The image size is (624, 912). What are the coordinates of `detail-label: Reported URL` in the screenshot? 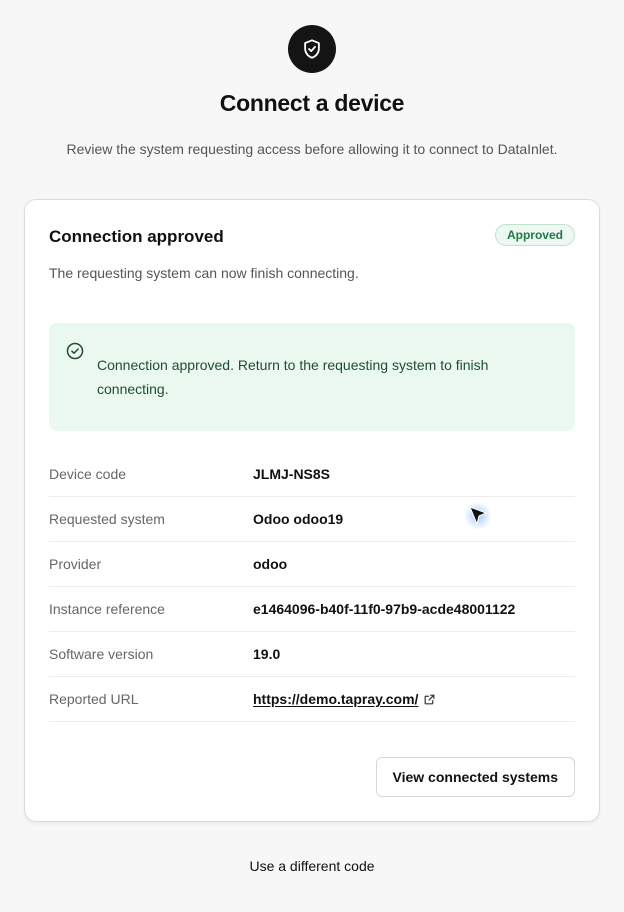 It's located at (94, 699).